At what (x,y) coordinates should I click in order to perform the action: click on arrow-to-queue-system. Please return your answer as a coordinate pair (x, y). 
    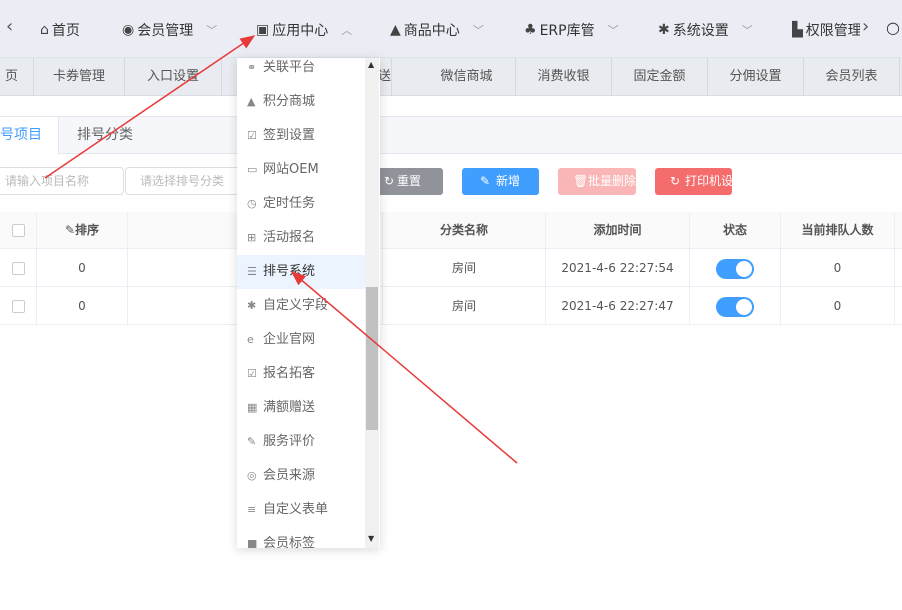
    Looking at the image, I should click on (404, 367).